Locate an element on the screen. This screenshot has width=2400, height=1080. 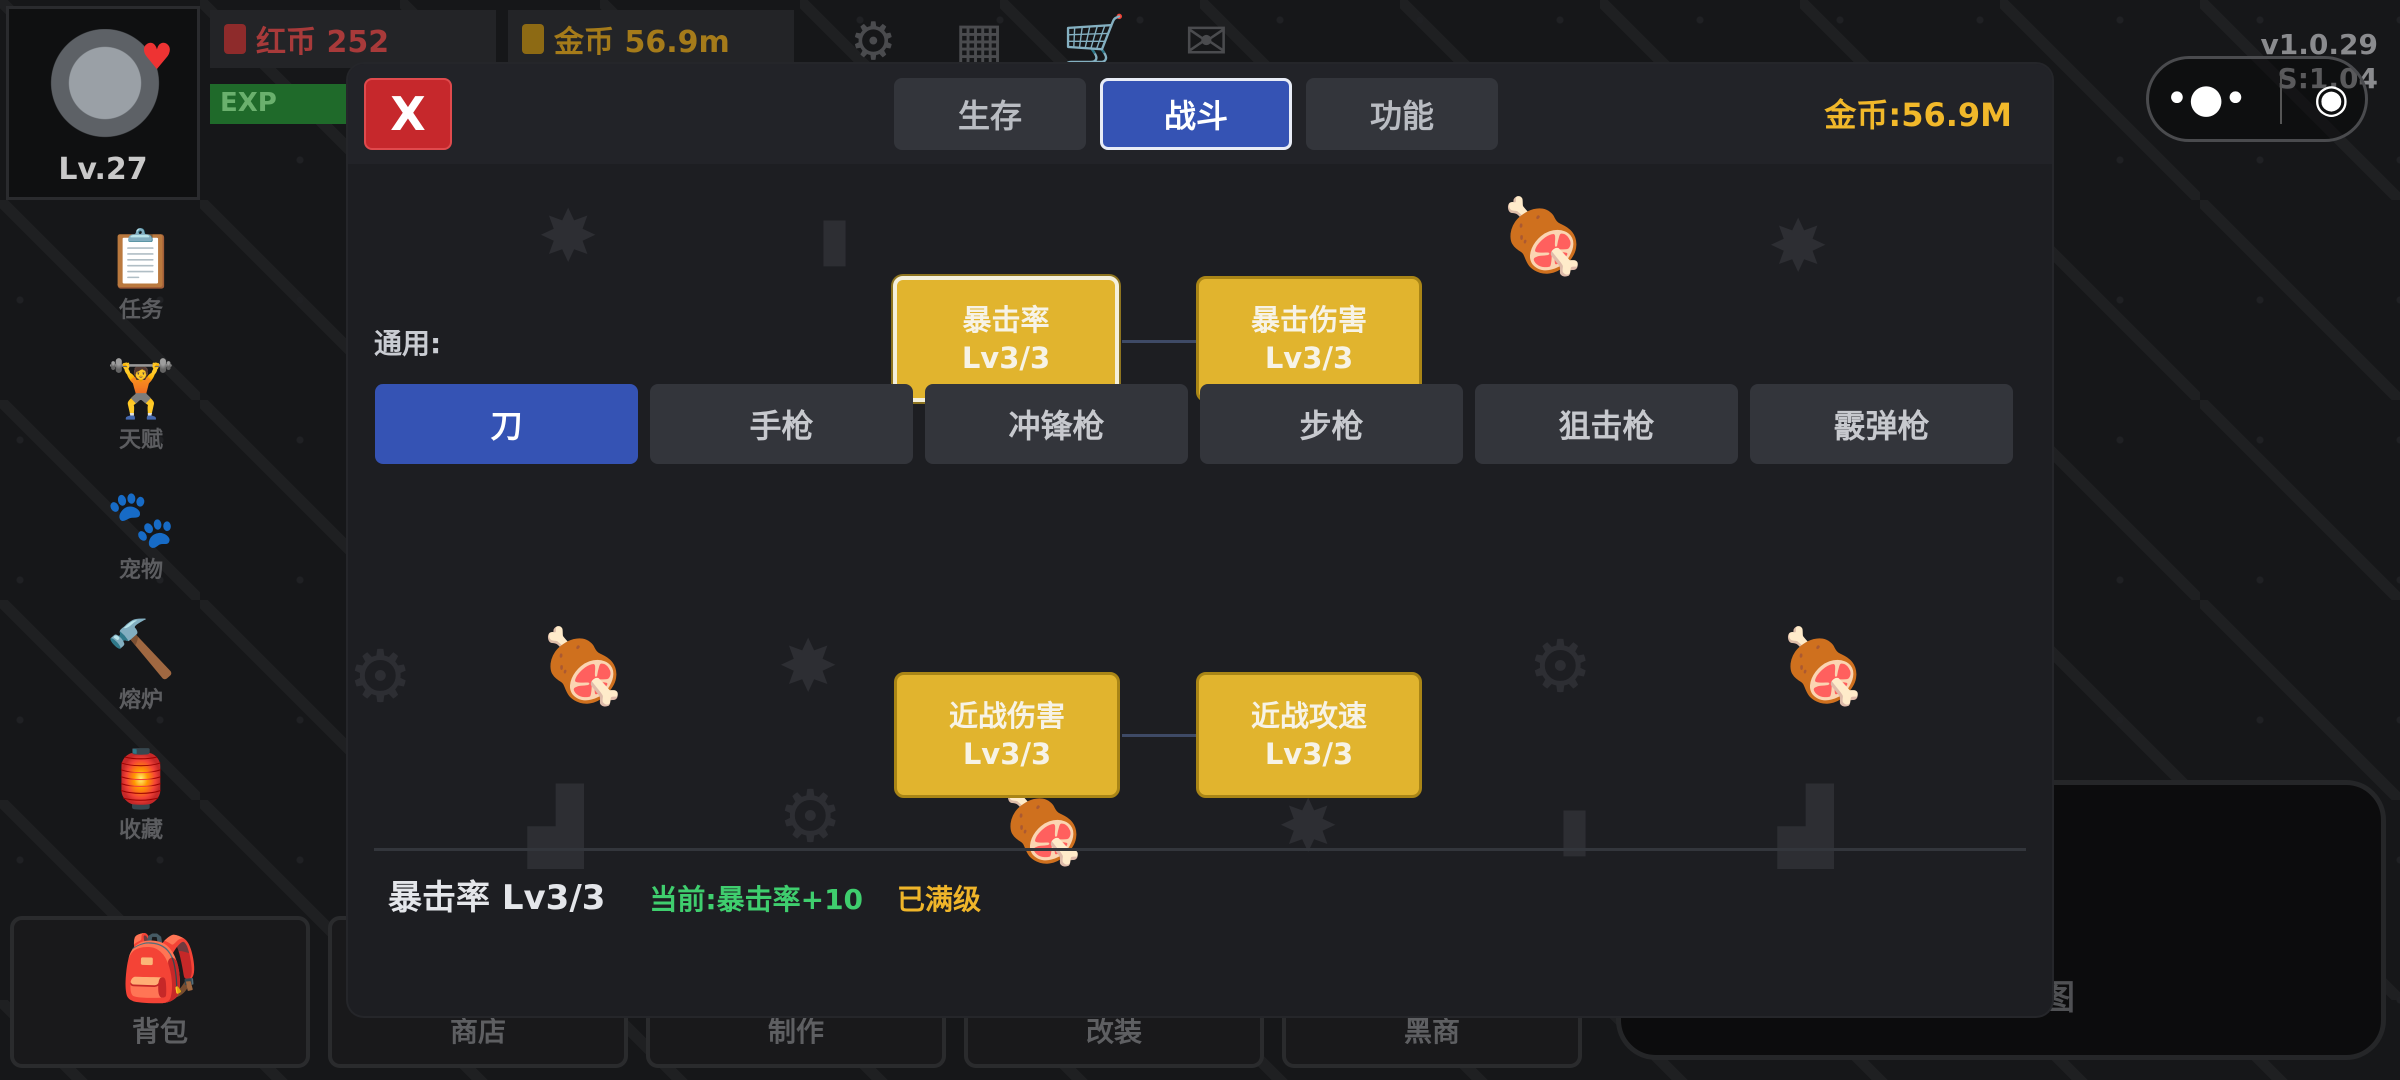
bottom-item-label: 商店 is located at coordinates (477, 1031).